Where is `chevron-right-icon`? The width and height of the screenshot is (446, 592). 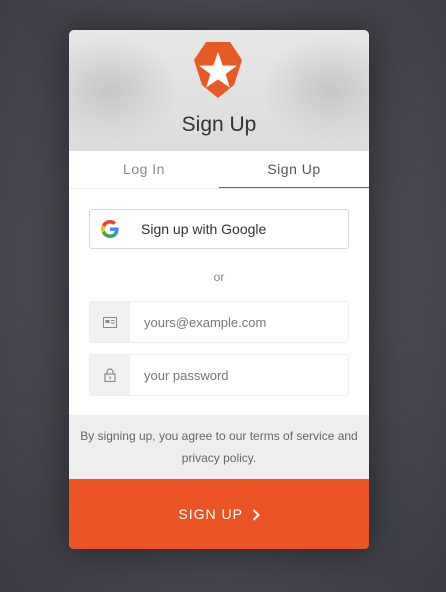 chevron-right-icon is located at coordinates (256, 515).